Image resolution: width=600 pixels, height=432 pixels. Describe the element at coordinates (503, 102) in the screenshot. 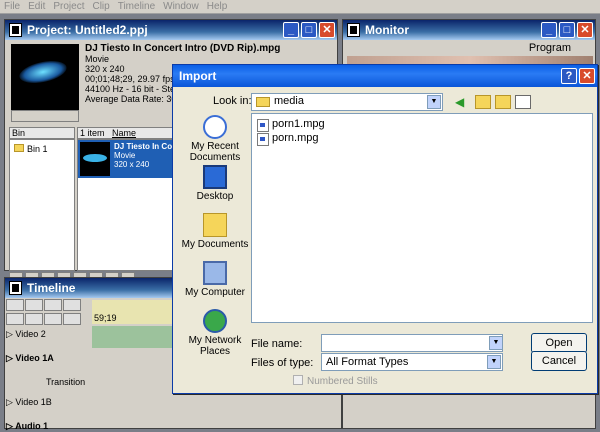

I see `new-folder-icon` at that location.